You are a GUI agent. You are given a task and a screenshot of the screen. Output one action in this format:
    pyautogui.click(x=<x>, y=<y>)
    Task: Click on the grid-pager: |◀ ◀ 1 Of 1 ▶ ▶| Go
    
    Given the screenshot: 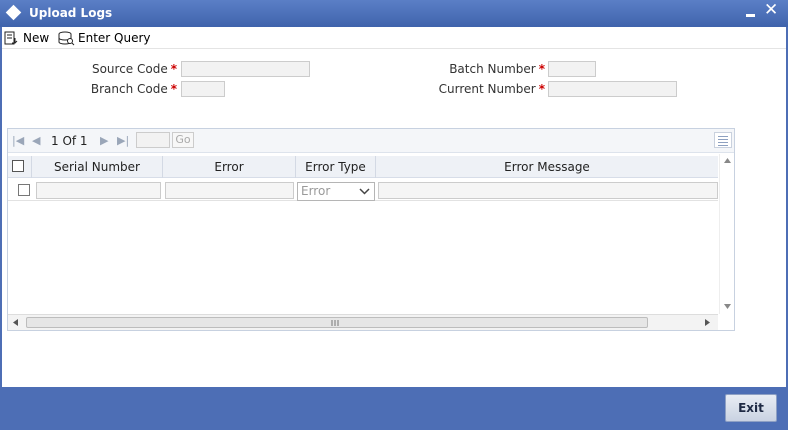 What is the action you would take?
    pyautogui.click(x=371, y=141)
    